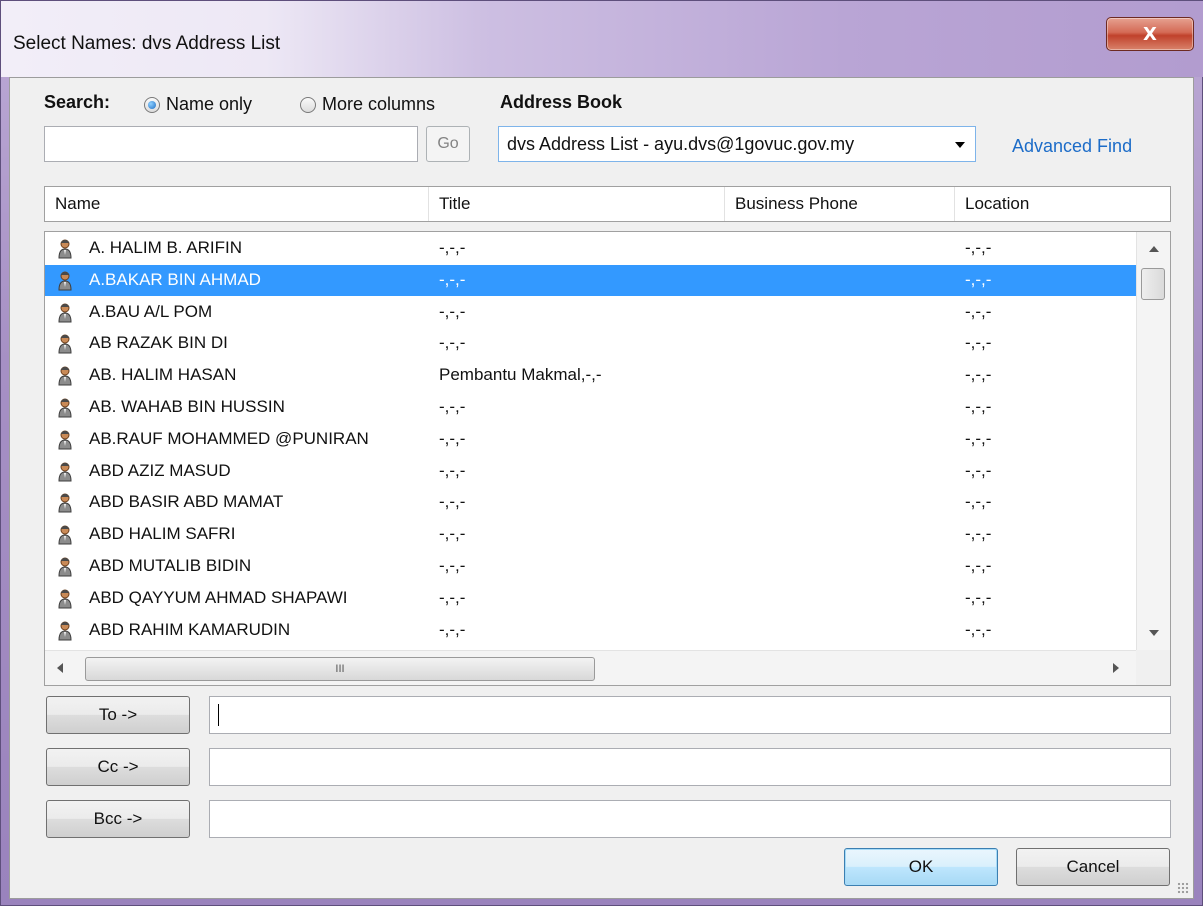 This screenshot has width=1203, height=906. Describe the element at coordinates (170, 565) in the screenshot. I see `row-name: ABD MUTALIB BIDIN` at that location.